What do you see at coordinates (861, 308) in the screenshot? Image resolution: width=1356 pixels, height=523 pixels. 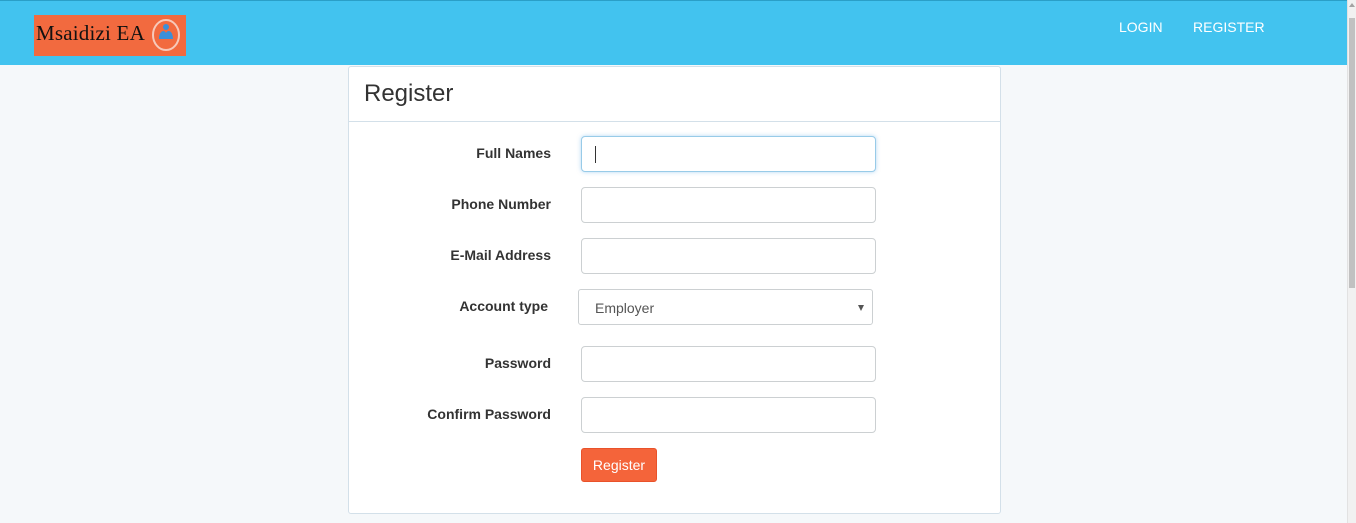 I see `chevron-down-icon` at bounding box center [861, 308].